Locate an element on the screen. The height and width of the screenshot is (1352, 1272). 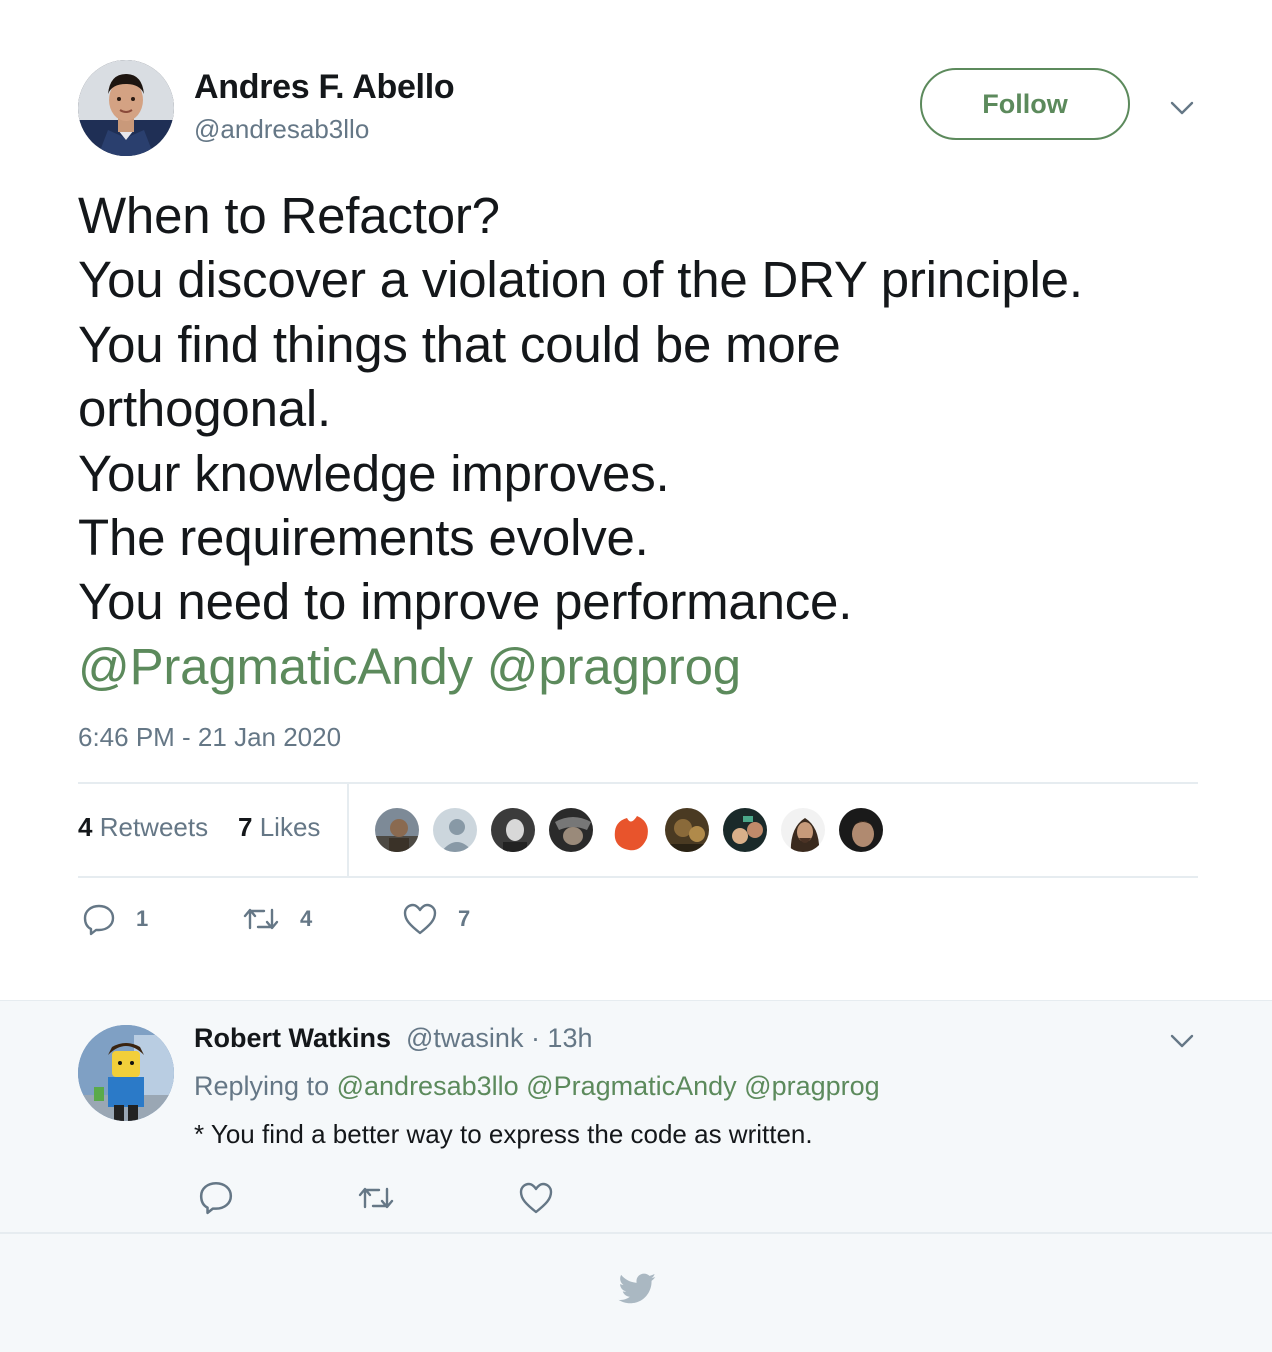
bird-logo-icon is located at coordinates (638, 1289).